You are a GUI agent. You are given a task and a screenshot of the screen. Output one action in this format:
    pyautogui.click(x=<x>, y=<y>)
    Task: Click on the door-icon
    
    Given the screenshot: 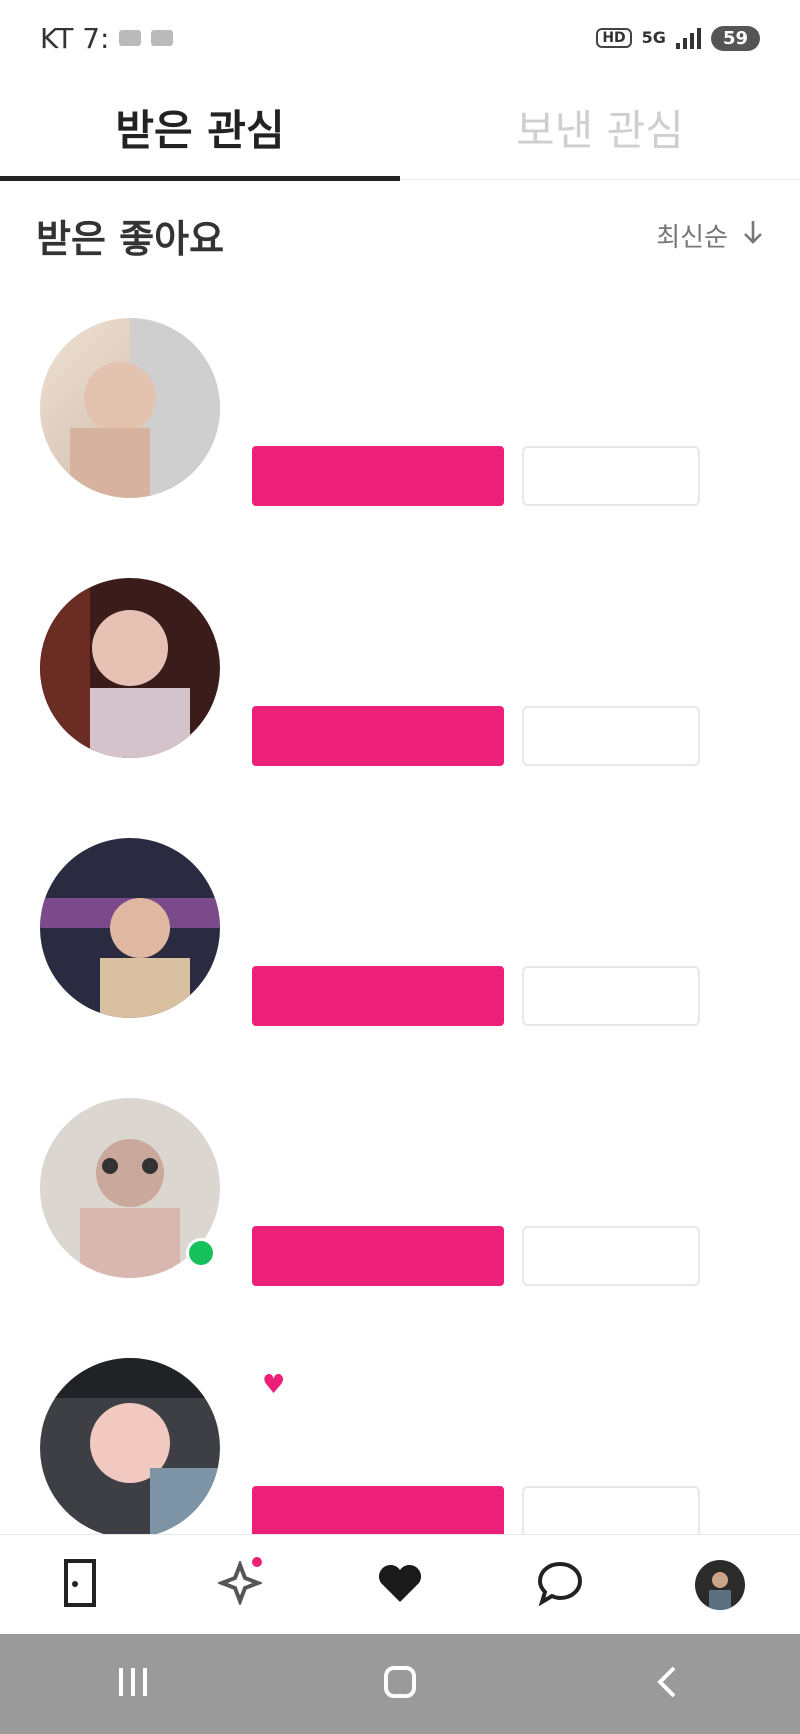 What is the action you would take?
    pyautogui.click(x=80, y=1585)
    